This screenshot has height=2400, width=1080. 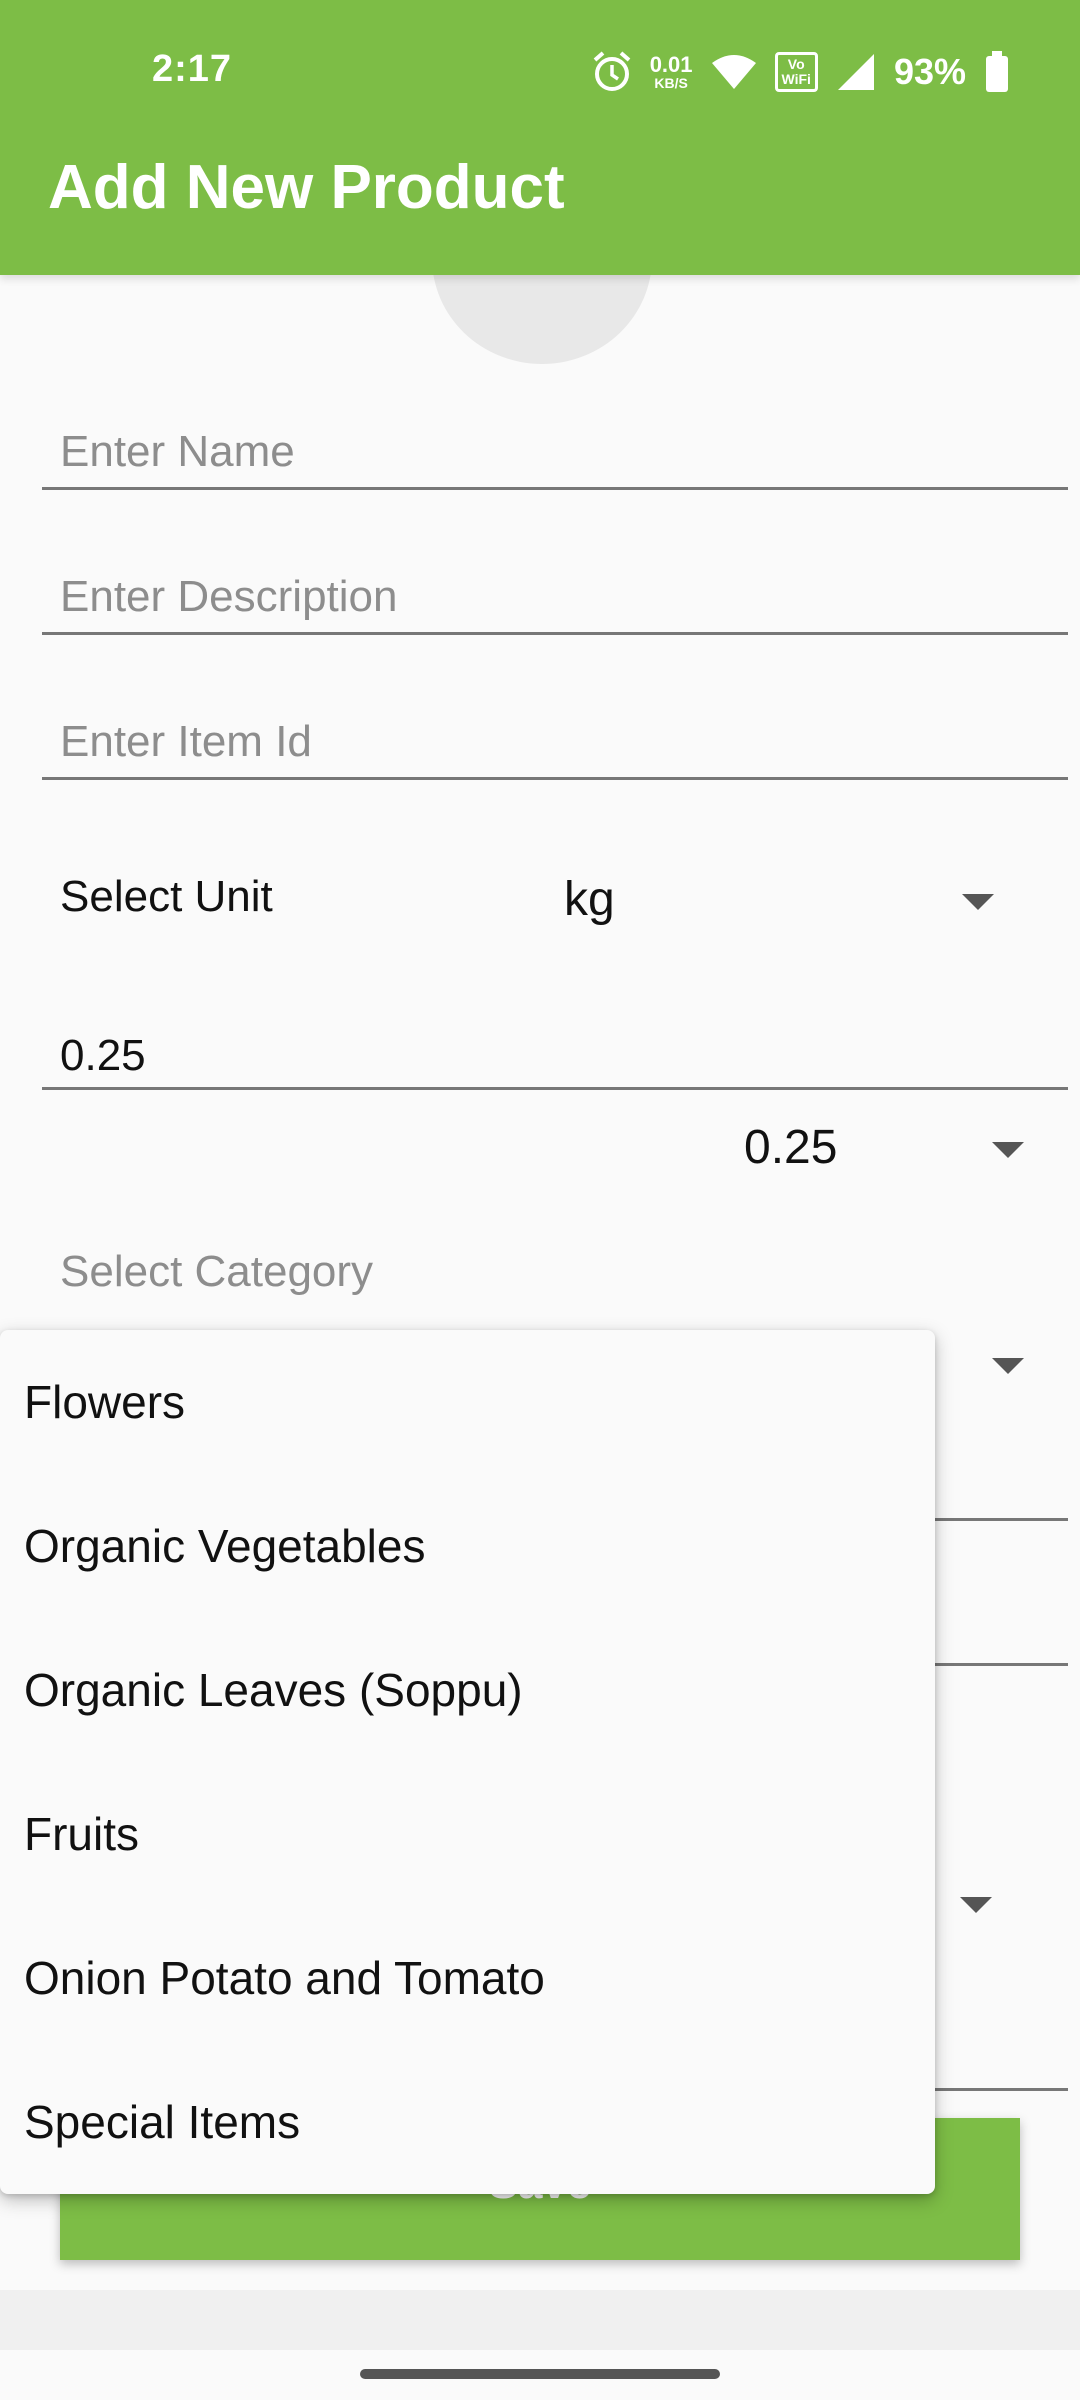 I want to click on status-icons: 0.01 KB/S Vo WiFi 93%, so click(x=801, y=72).